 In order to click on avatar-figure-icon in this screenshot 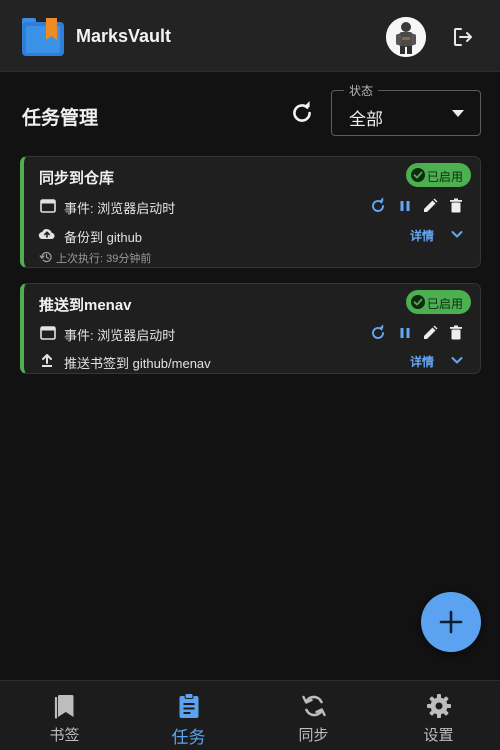, I will do `click(406, 37)`.